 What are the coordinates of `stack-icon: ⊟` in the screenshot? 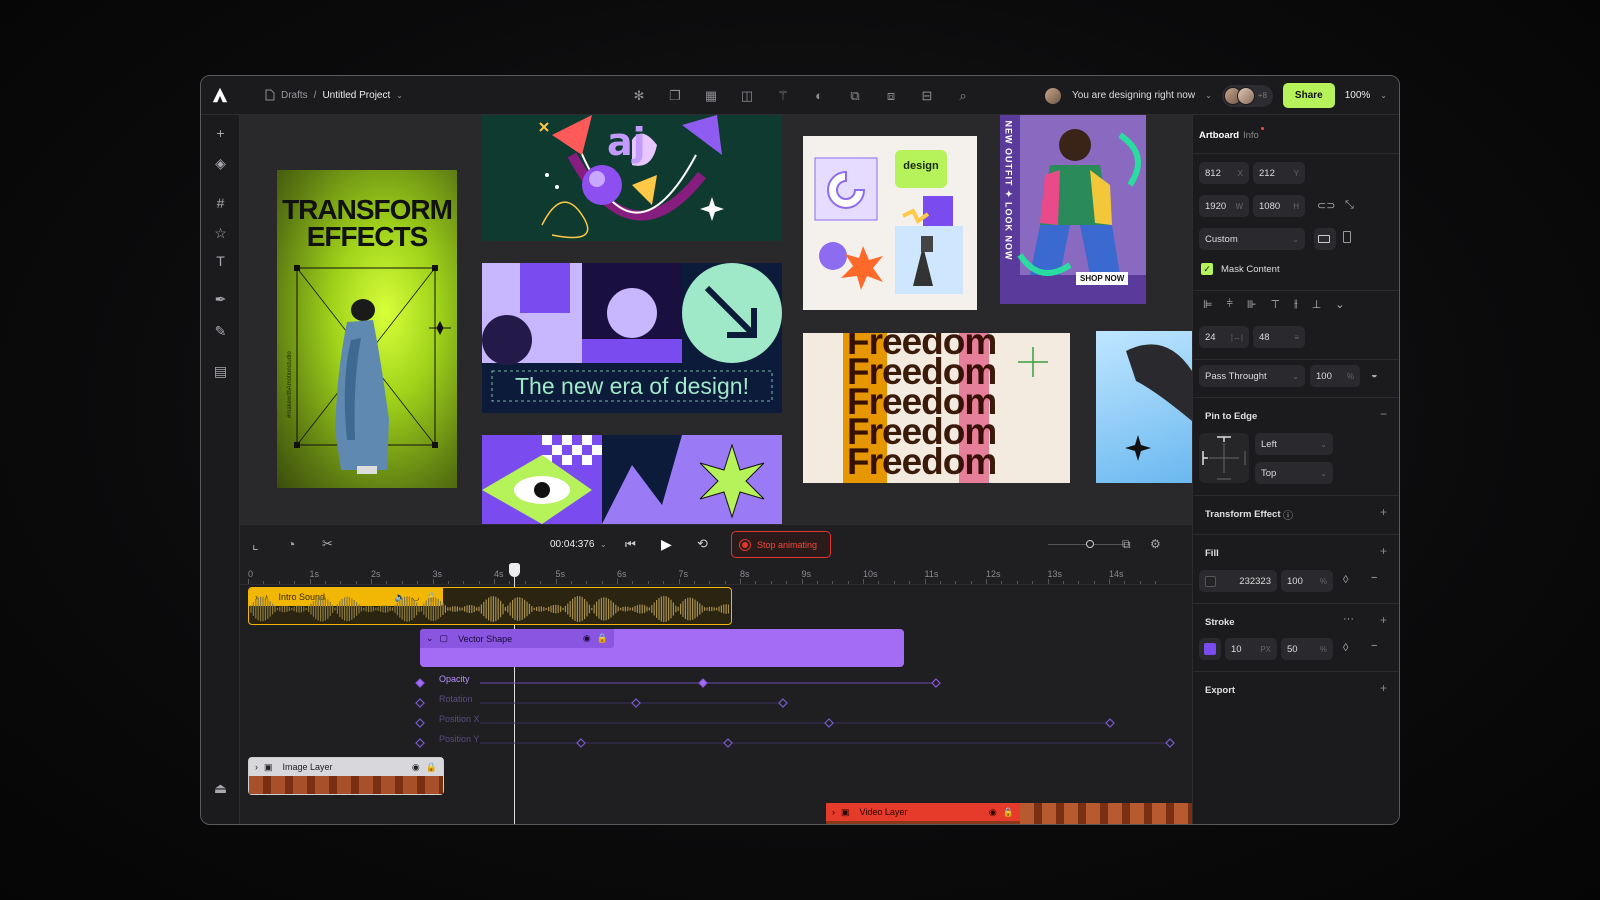 It's located at (927, 96).